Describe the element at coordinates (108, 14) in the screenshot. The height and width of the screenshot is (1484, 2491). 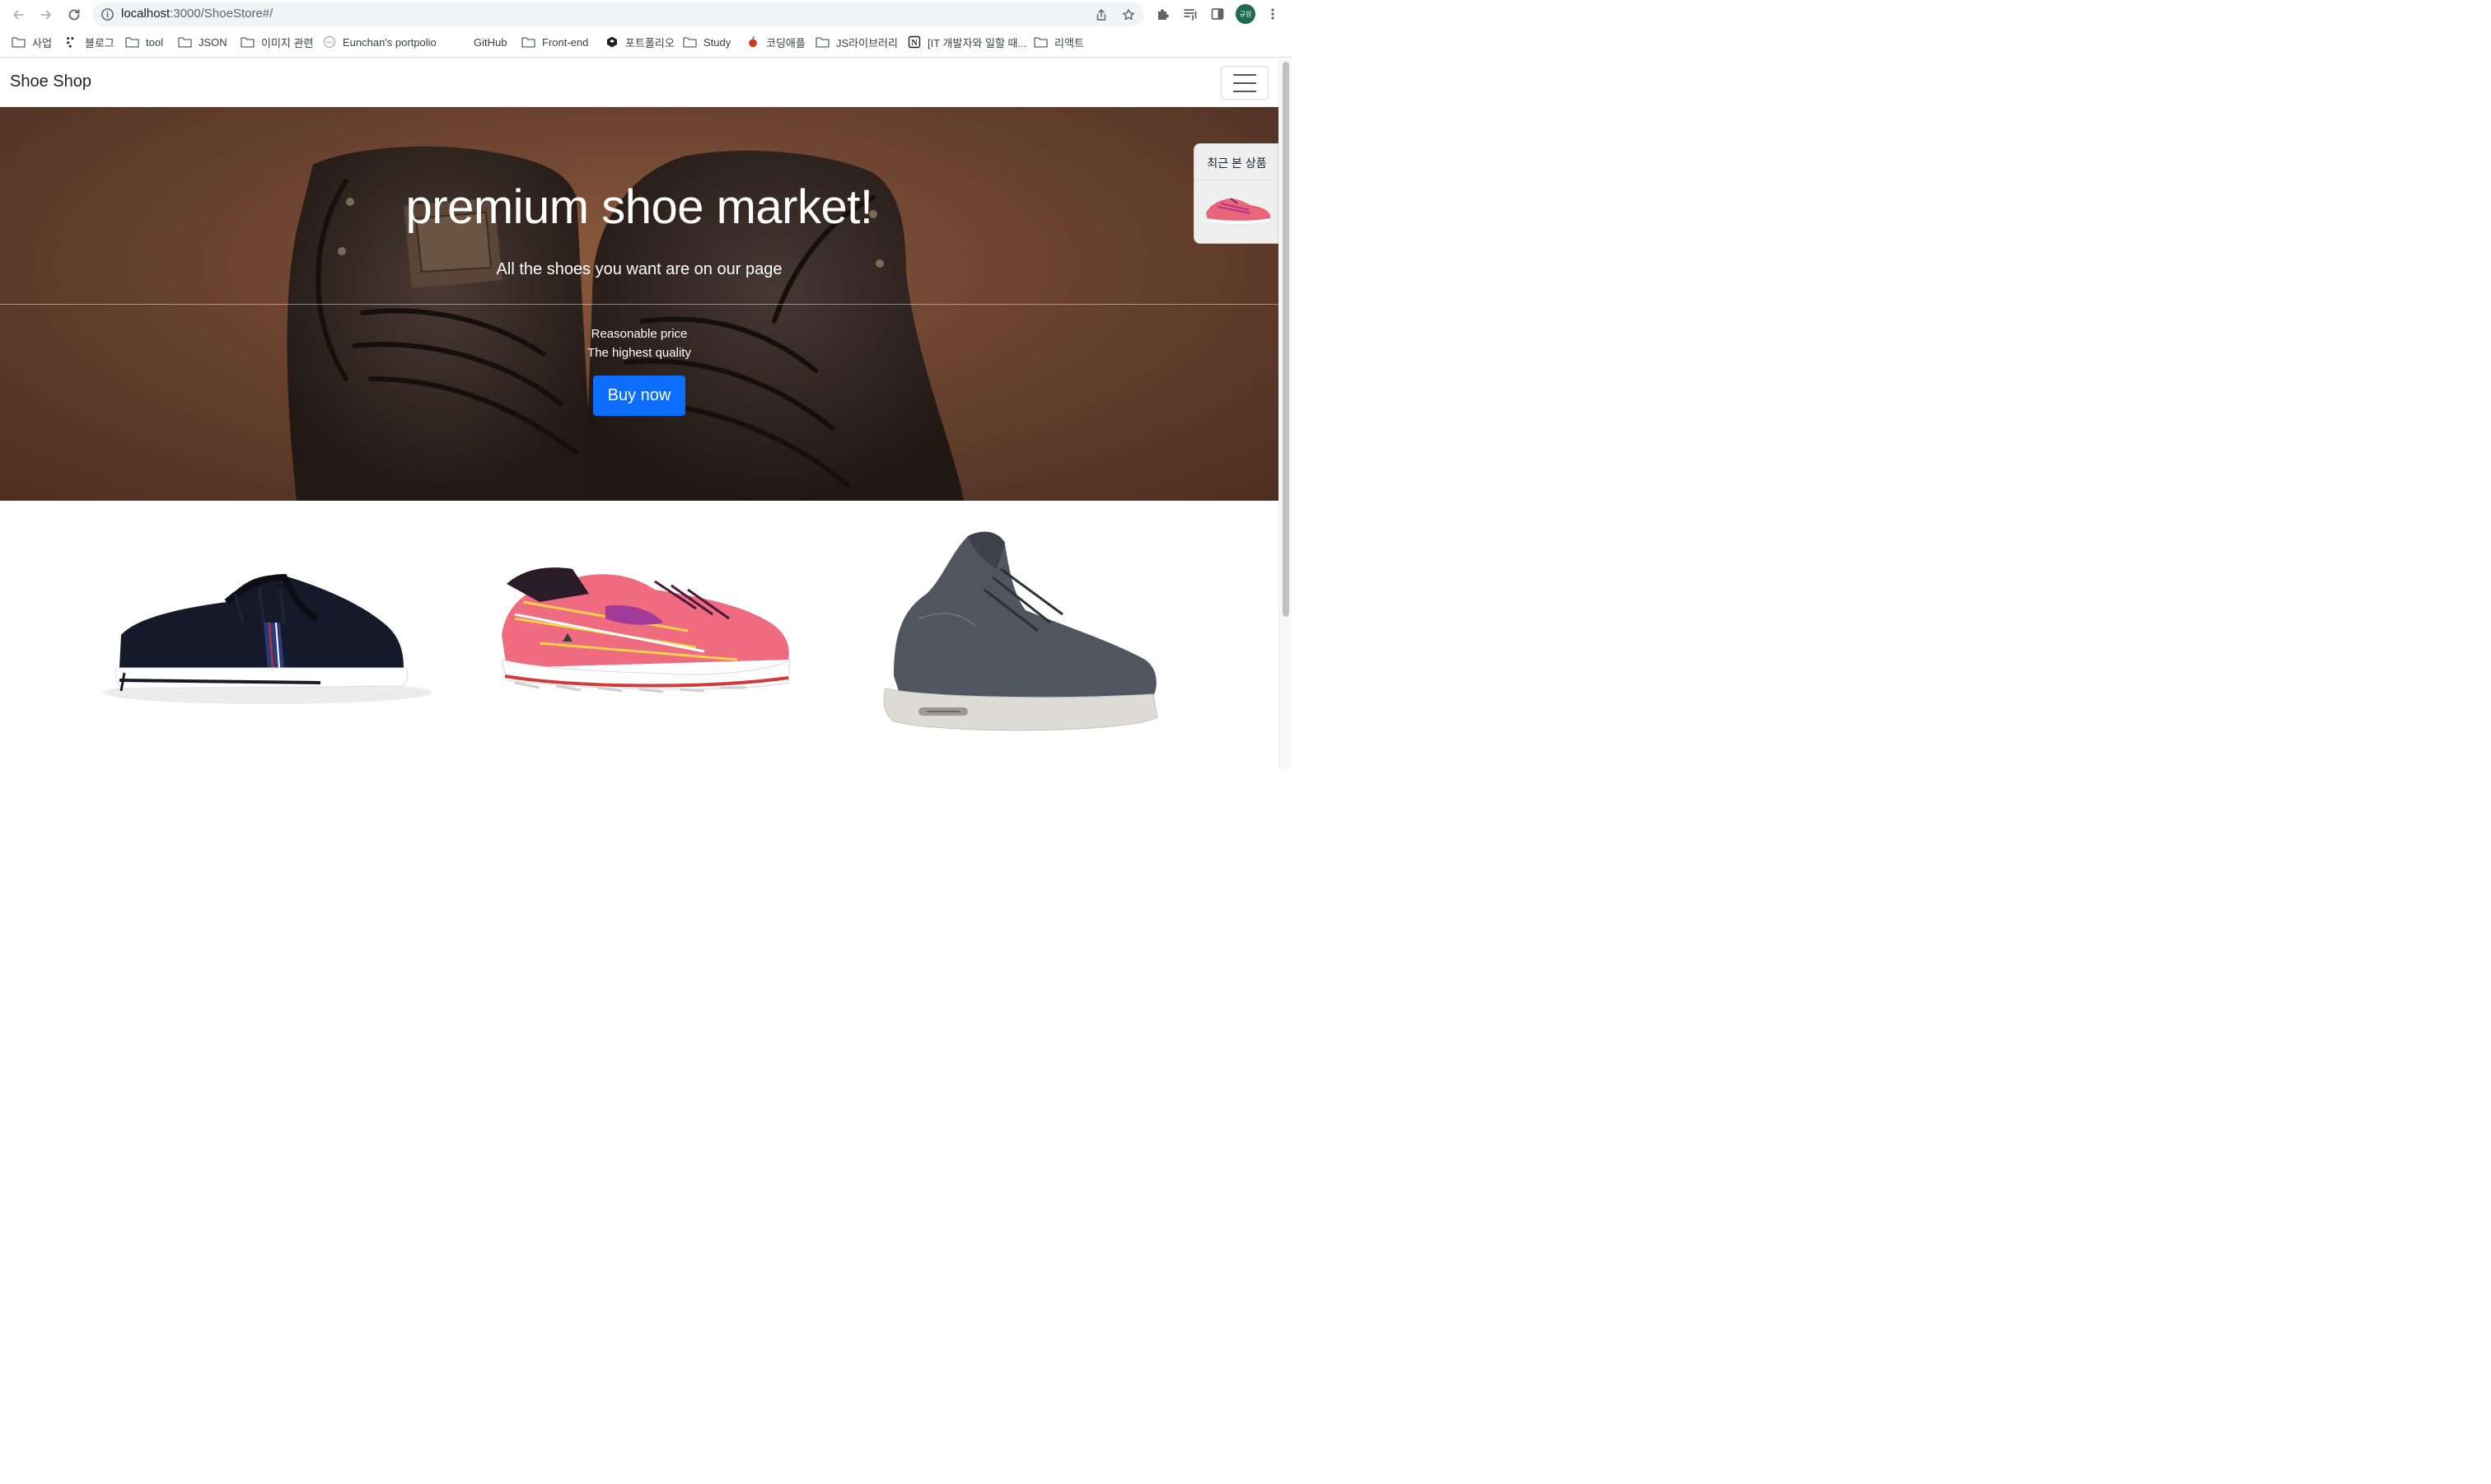
I see `info-icon` at that location.